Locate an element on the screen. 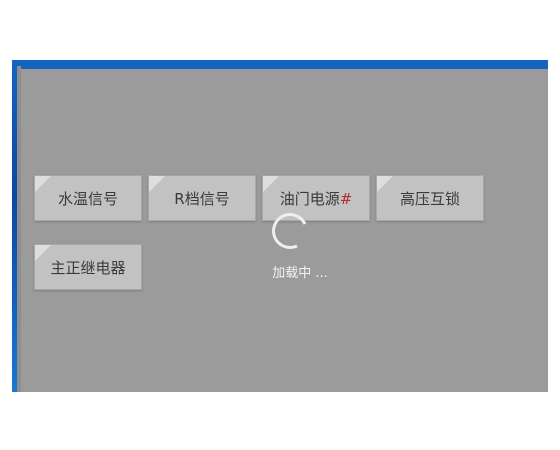 This screenshot has height=450, width=560. water-temp-signal-button: 水温信号 is located at coordinates (88, 198).